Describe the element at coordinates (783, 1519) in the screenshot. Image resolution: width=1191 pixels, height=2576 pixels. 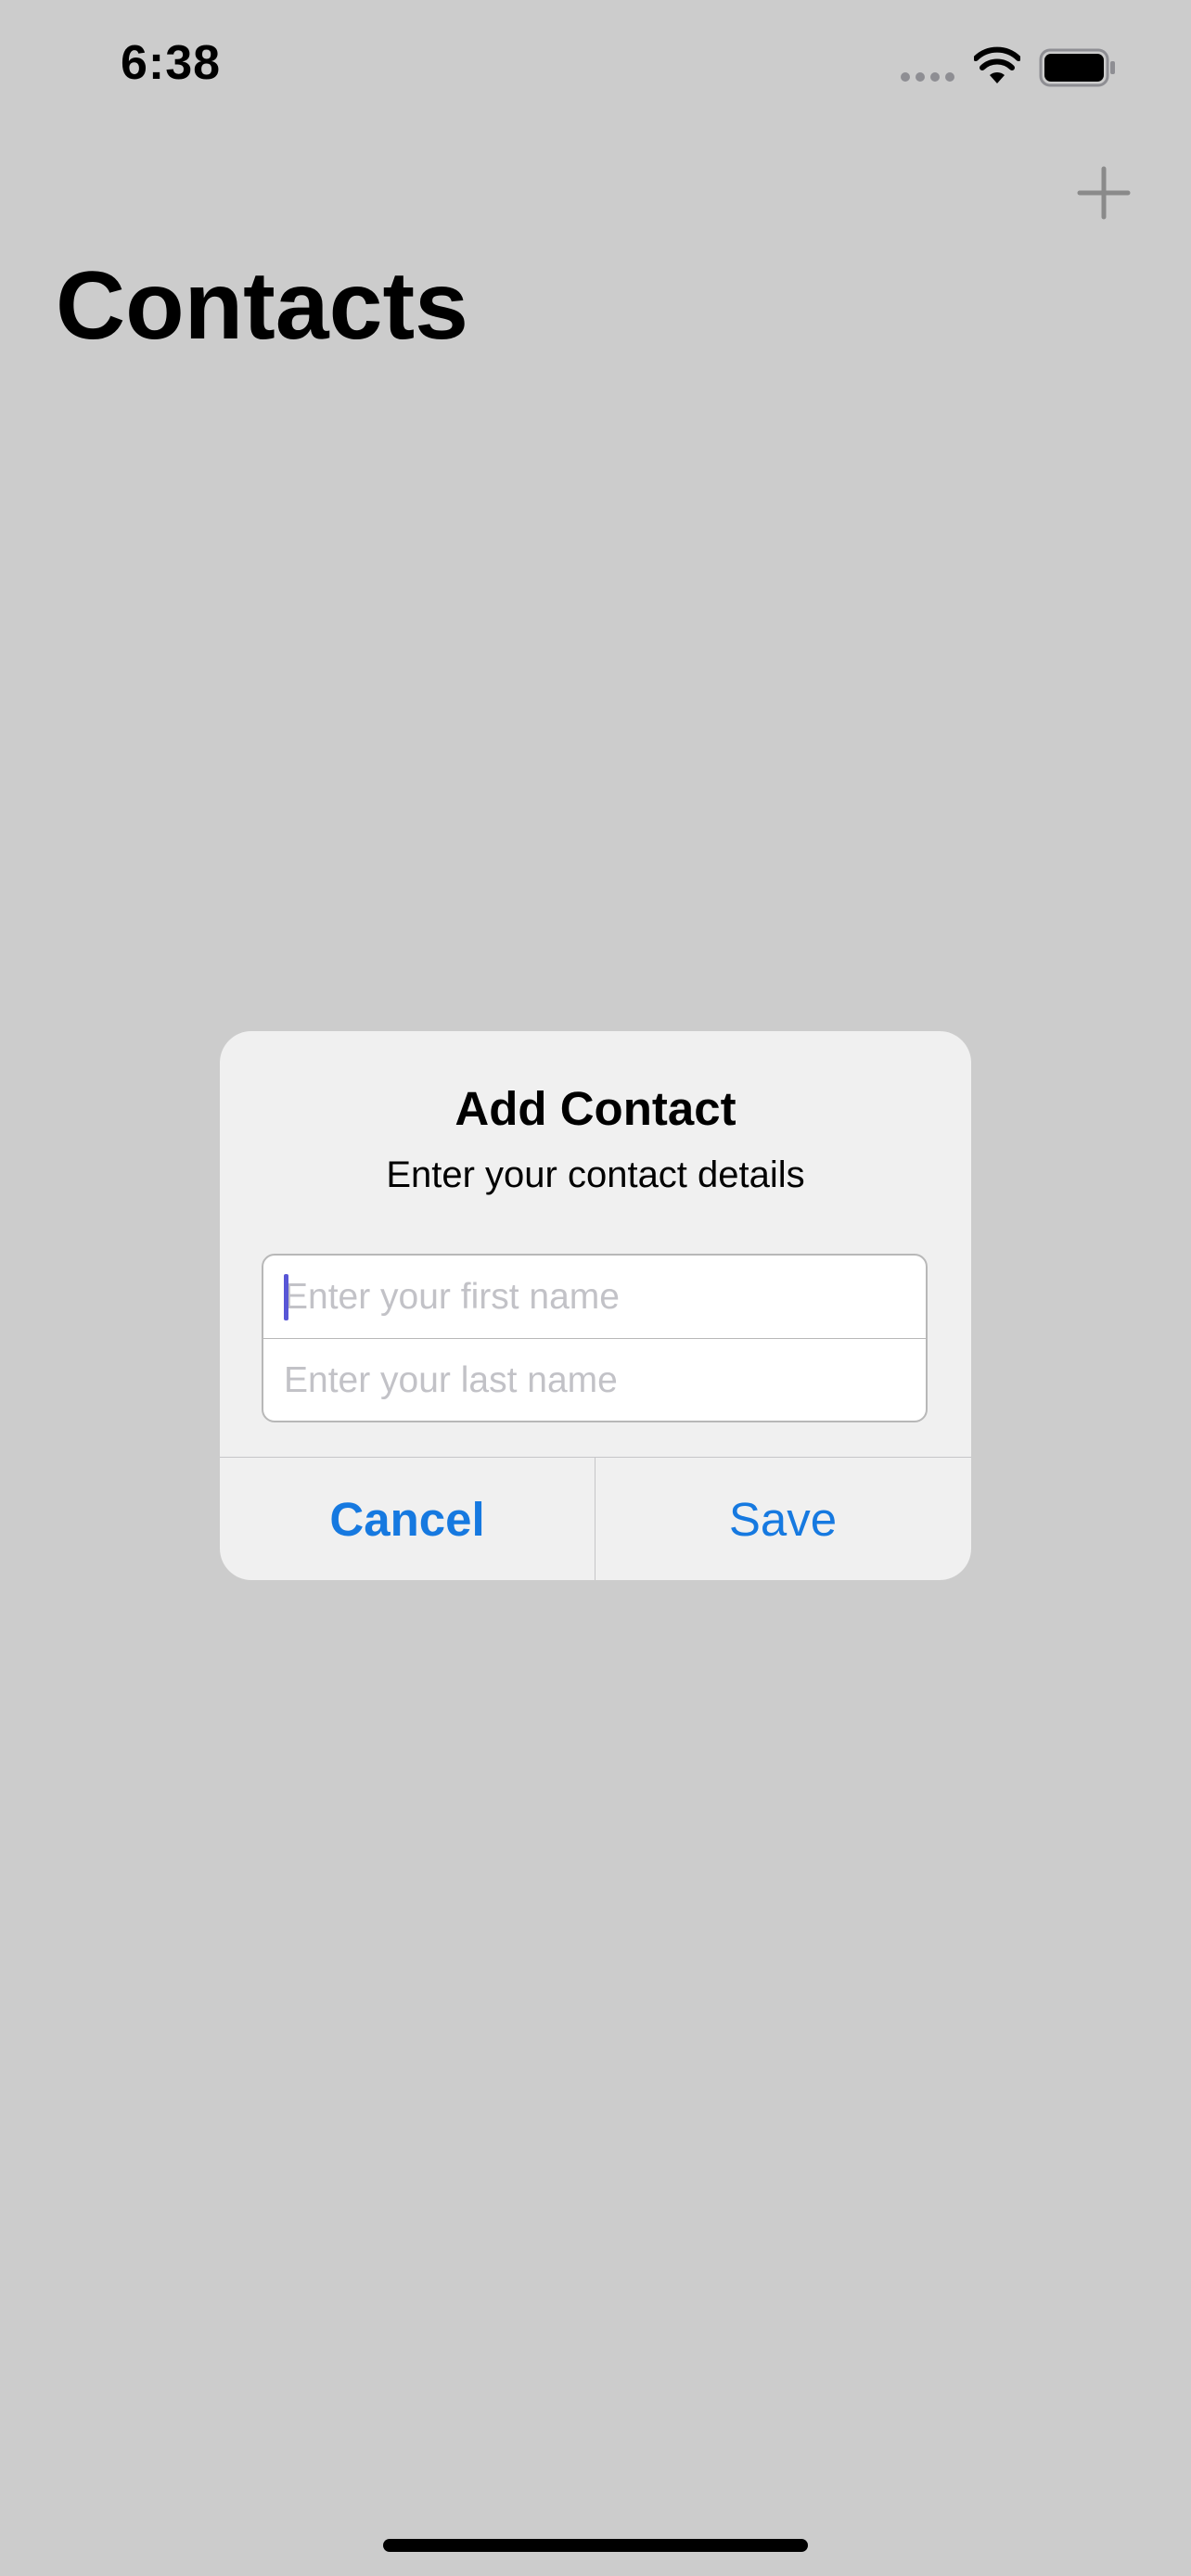
I see `save-button: Save` at that location.